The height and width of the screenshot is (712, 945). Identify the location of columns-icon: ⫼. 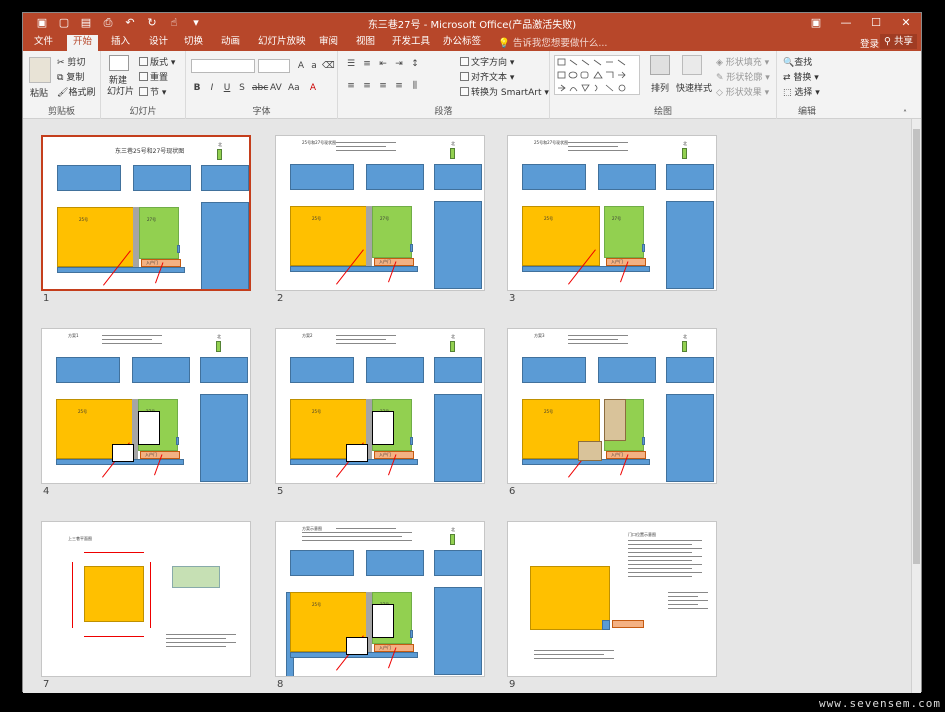
(415, 86).